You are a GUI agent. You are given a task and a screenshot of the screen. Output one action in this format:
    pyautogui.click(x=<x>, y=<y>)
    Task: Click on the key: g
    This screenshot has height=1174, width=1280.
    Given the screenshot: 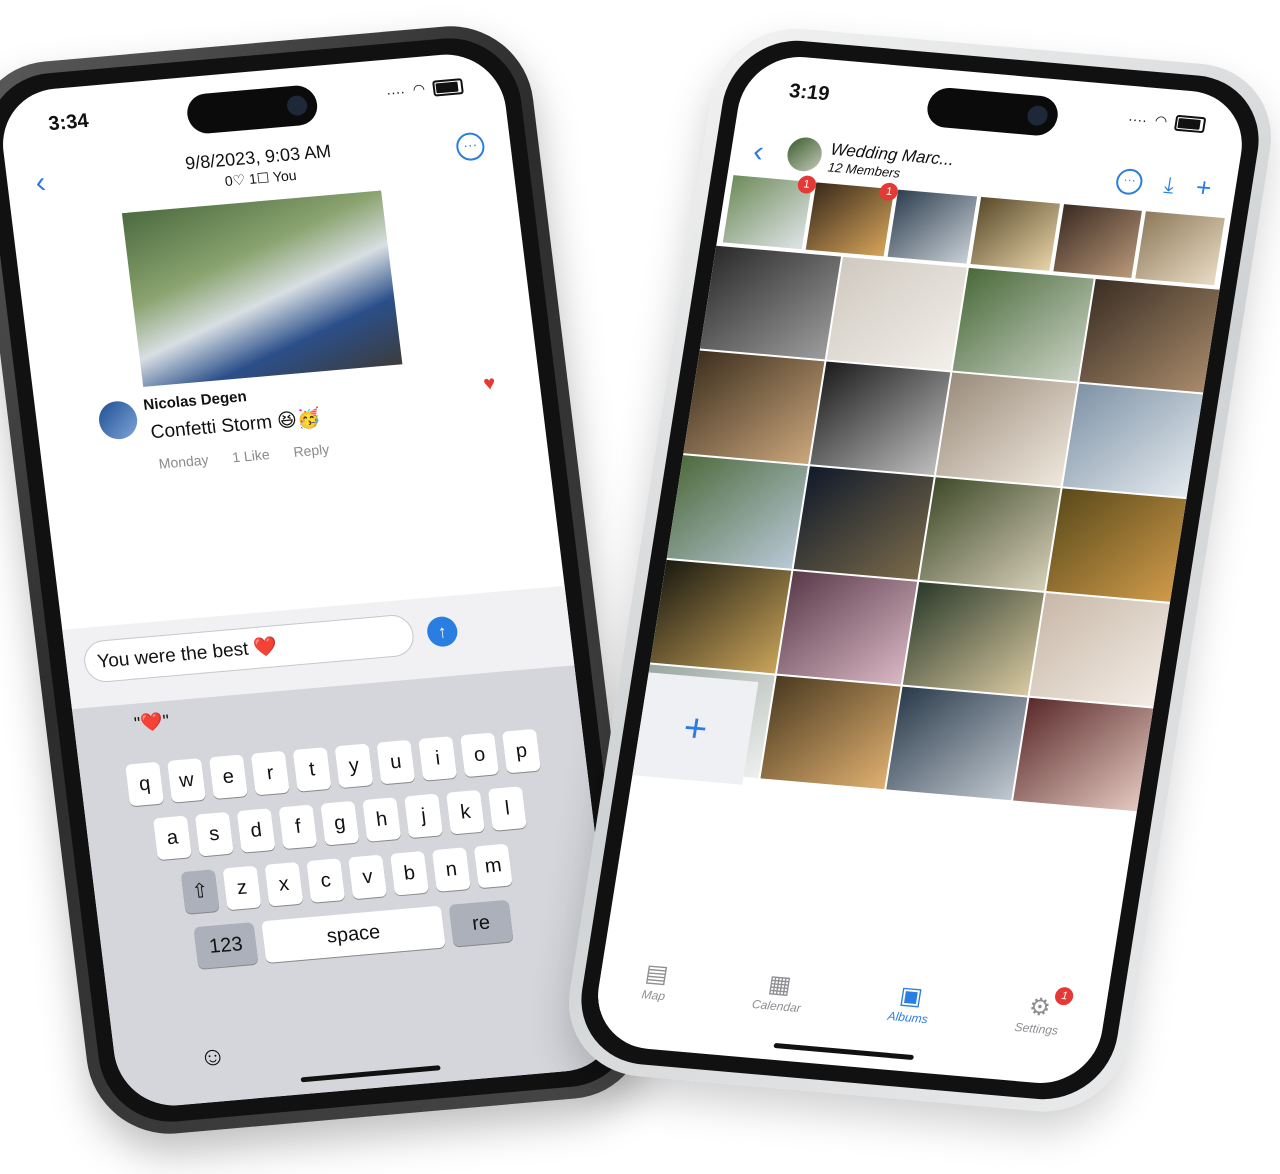 What is the action you would take?
    pyautogui.click(x=340, y=823)
    